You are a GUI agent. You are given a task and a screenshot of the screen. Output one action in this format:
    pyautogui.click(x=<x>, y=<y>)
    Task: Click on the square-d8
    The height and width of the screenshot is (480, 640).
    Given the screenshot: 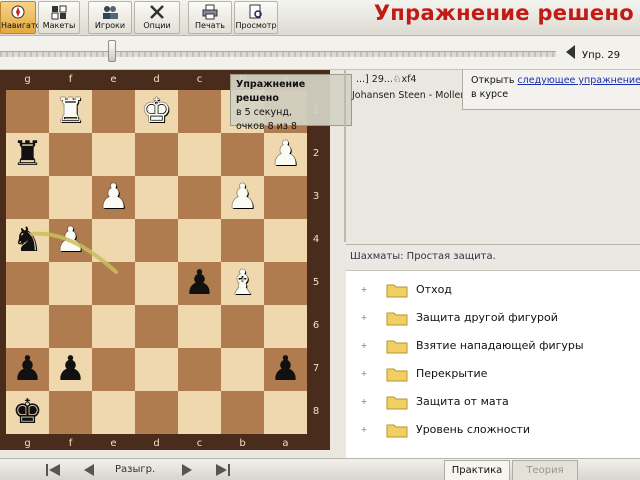 What is the action you would take?
    pyautogui.click(x=156, y=412)
    